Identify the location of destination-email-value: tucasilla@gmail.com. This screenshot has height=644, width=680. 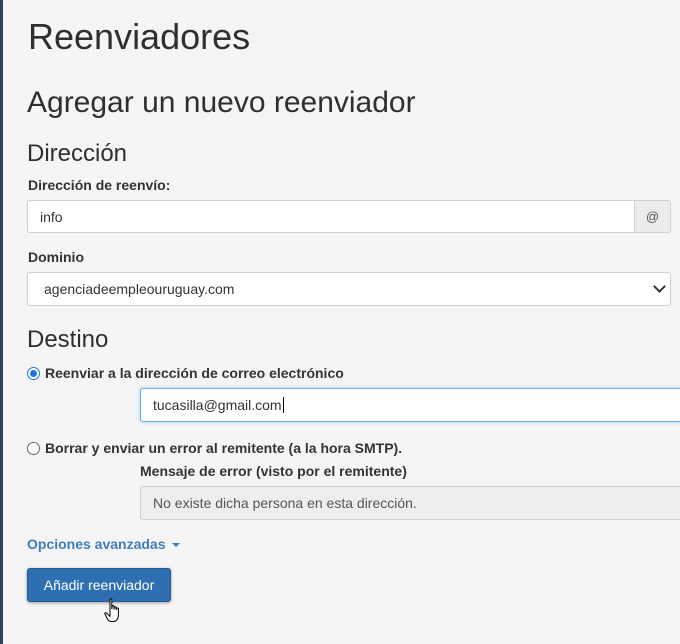
(217, 405).